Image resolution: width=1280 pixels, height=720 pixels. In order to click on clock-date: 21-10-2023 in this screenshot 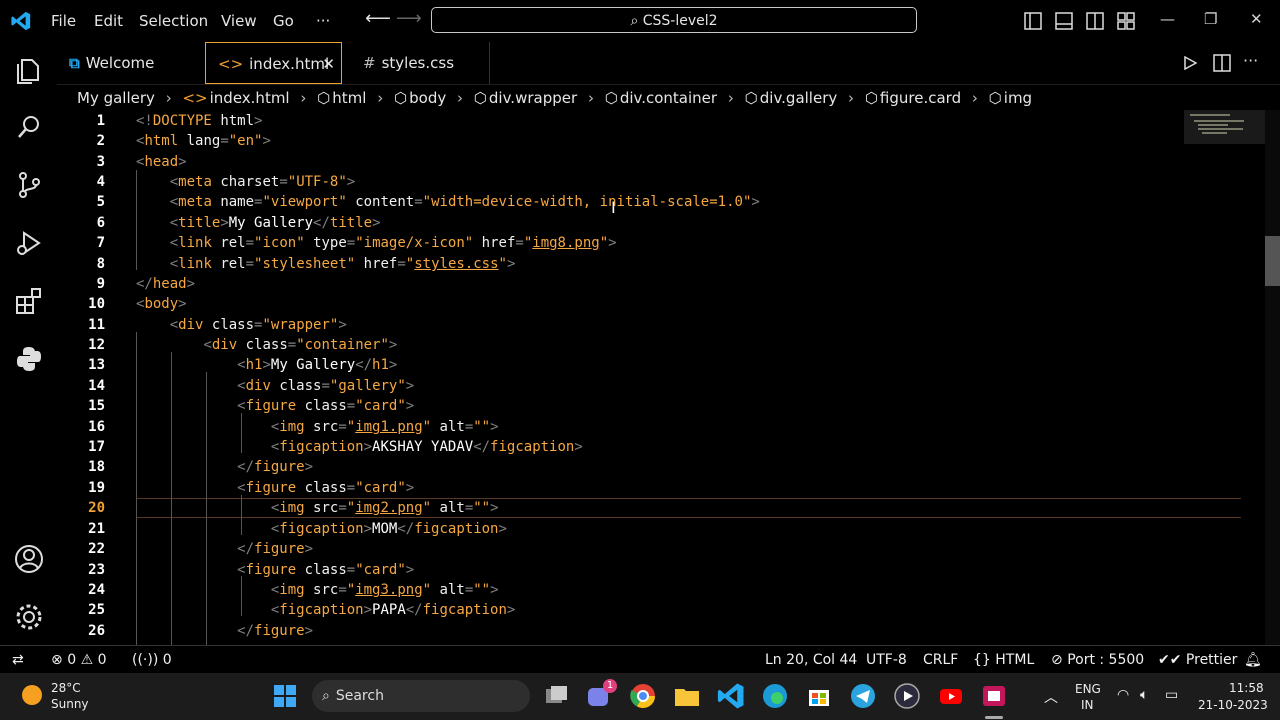, I will do `click(1233, 705)`.